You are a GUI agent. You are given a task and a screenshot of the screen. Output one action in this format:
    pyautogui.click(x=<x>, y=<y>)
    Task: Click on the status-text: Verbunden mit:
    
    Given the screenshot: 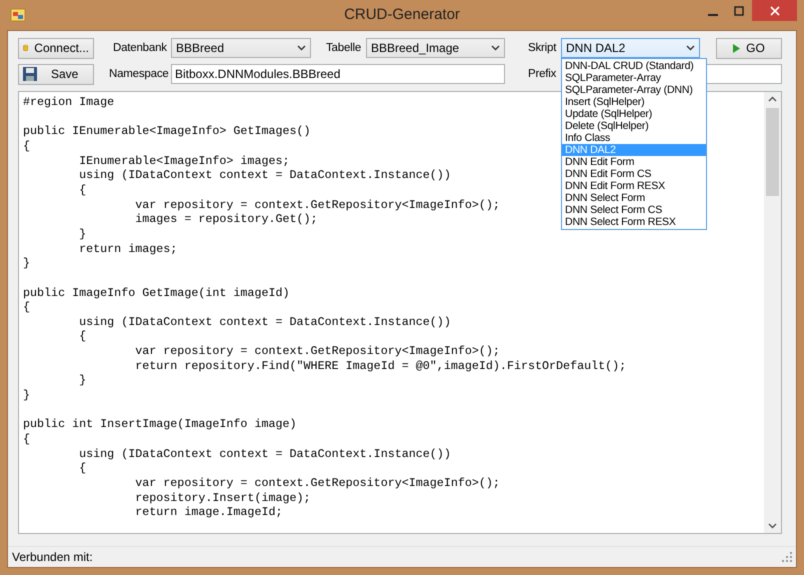 What is the action you would take?
    pyautogui.click(x=52, y=557)
    